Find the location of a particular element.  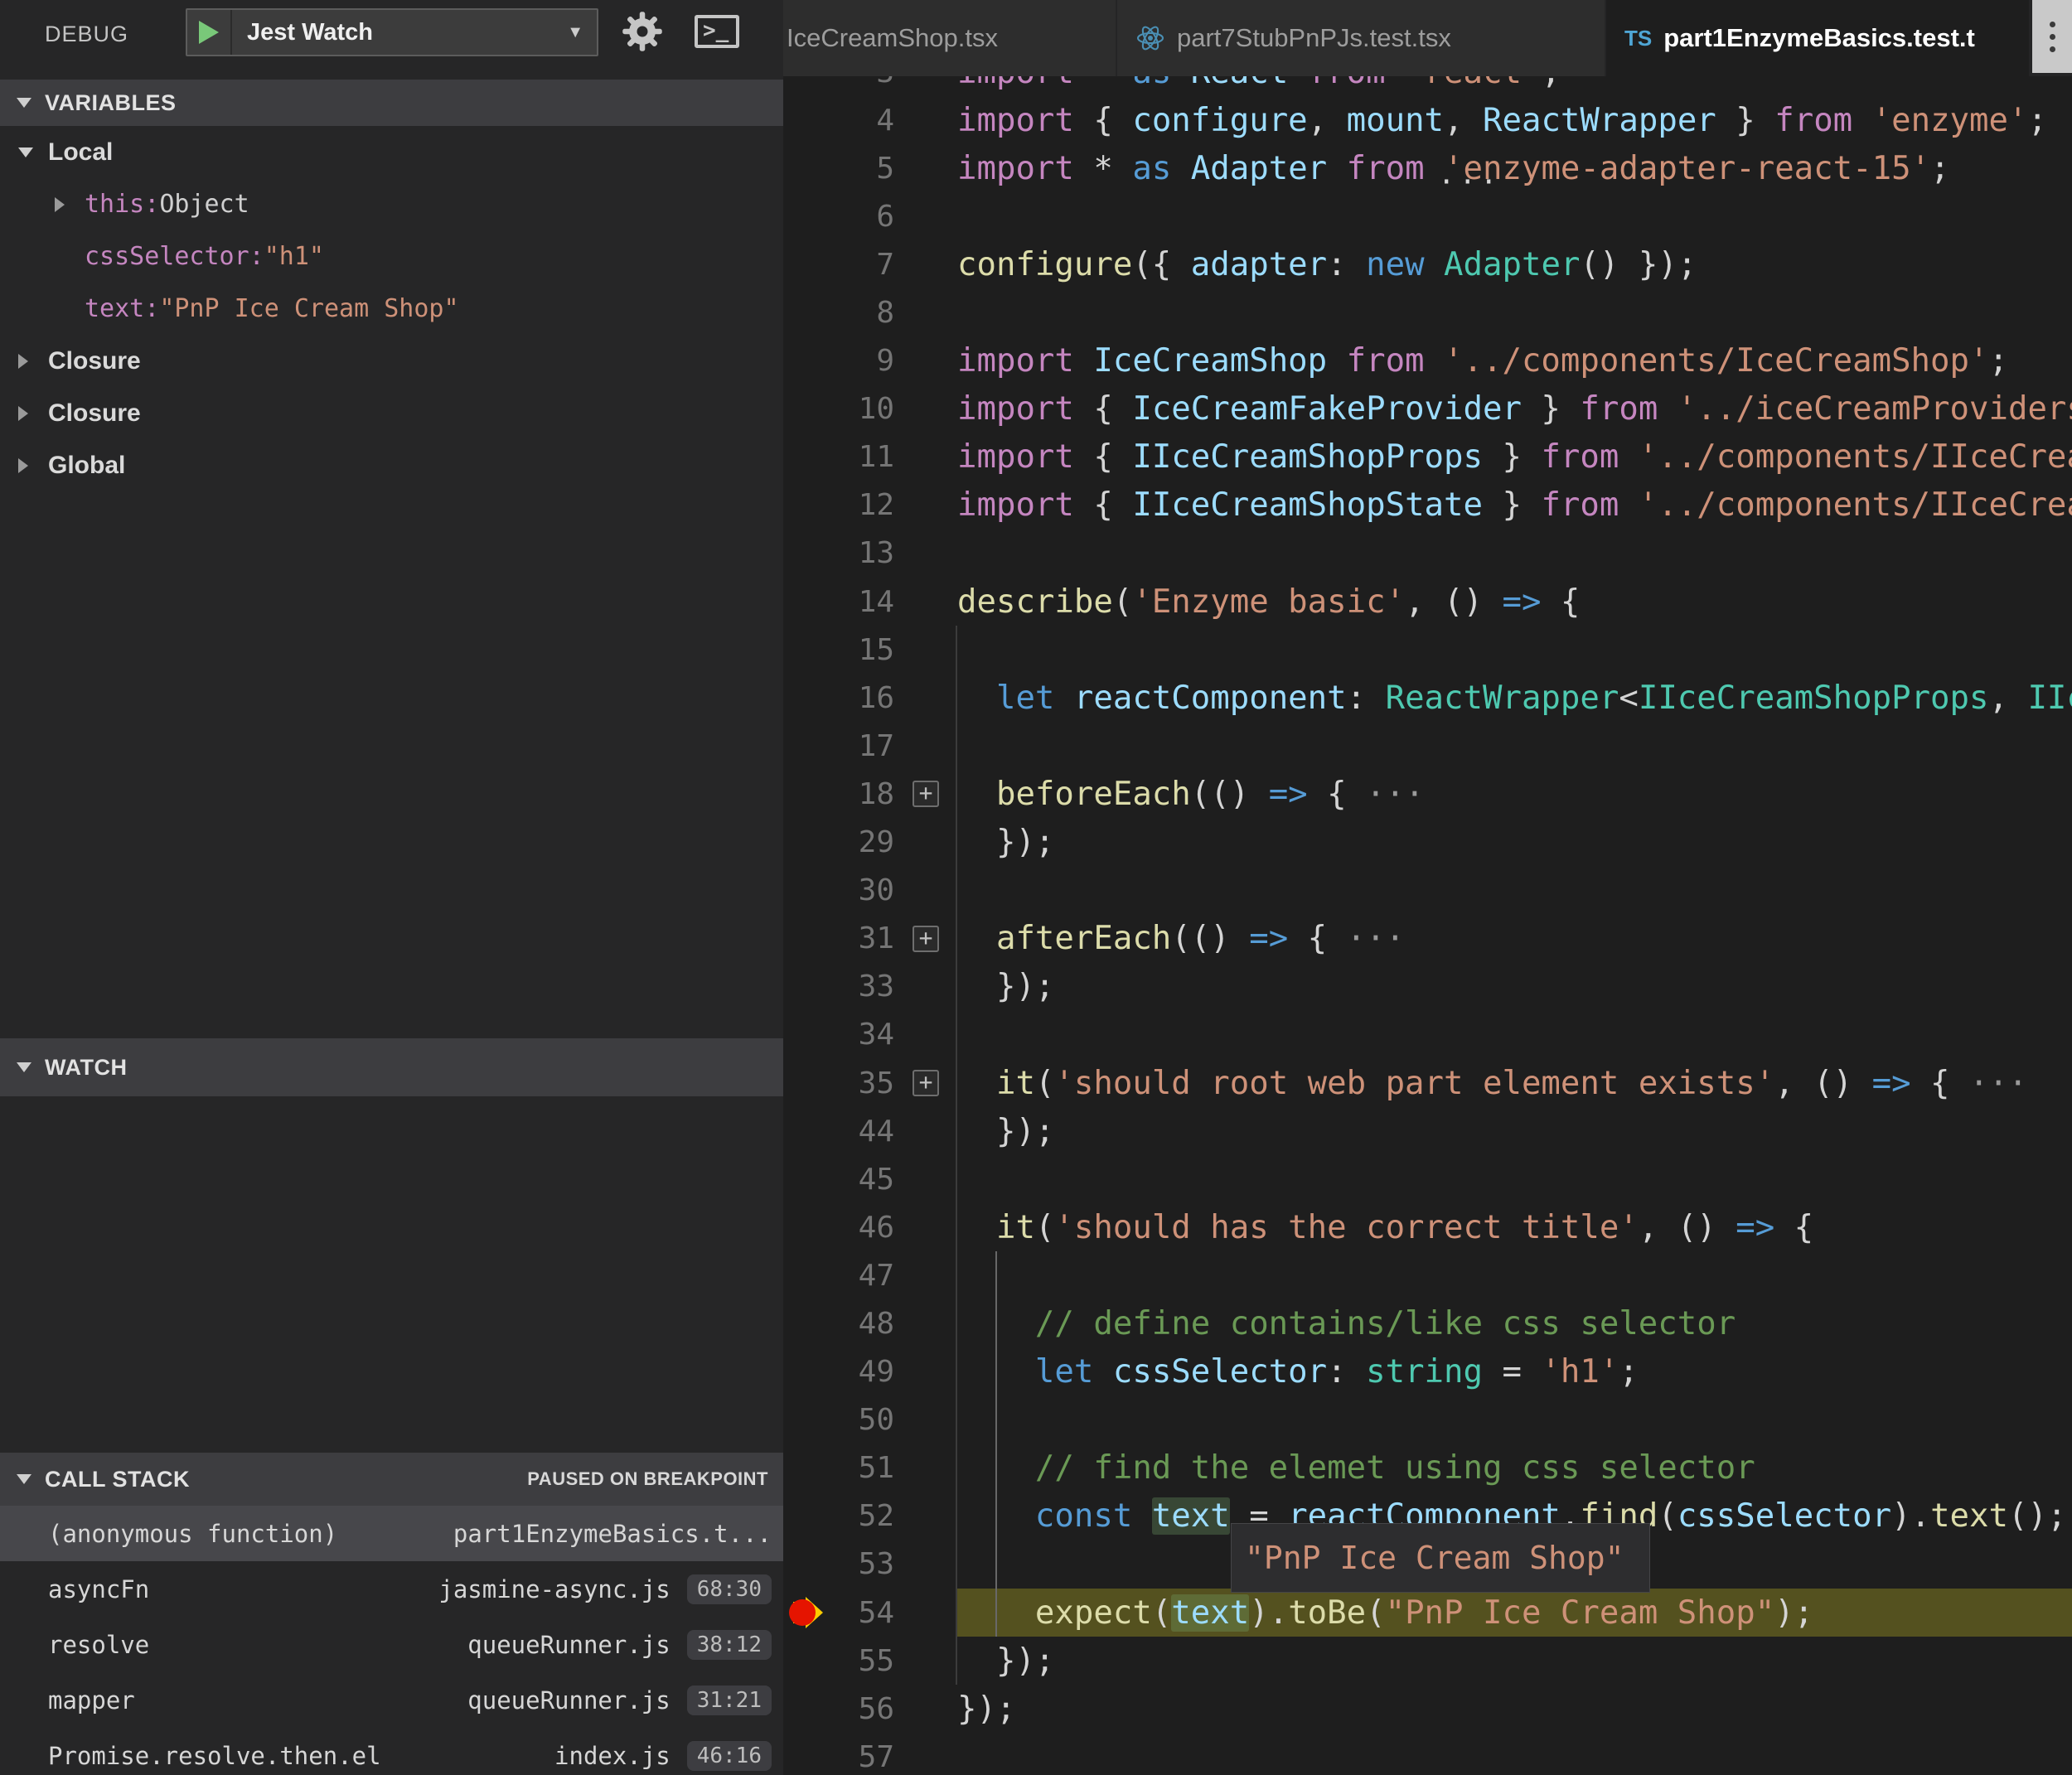

call-stack-frame: mapper queueRunner.js 31:21 is located at coordinates (391, 1700).